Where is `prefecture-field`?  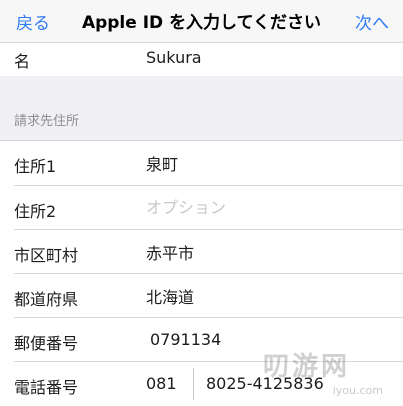 prefecture-field is located at coordinates (266, 295).